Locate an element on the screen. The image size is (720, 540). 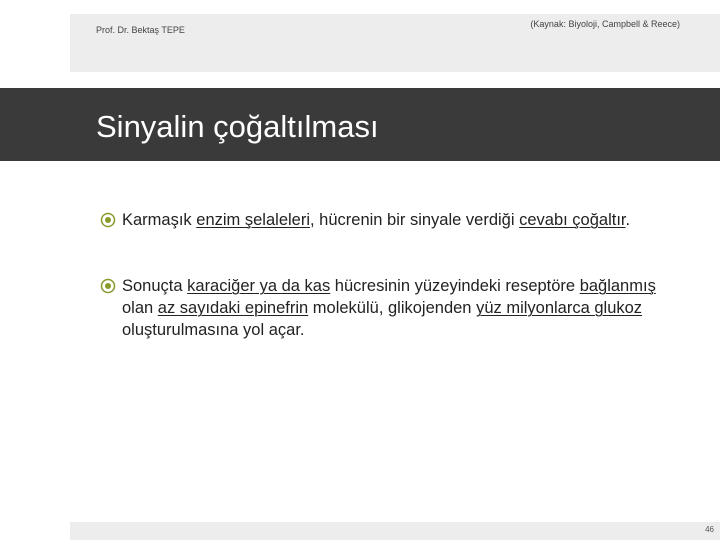
bullet-segment: hücresinin yüzeyindeki reseptöre is located at coordinates (455, 286).